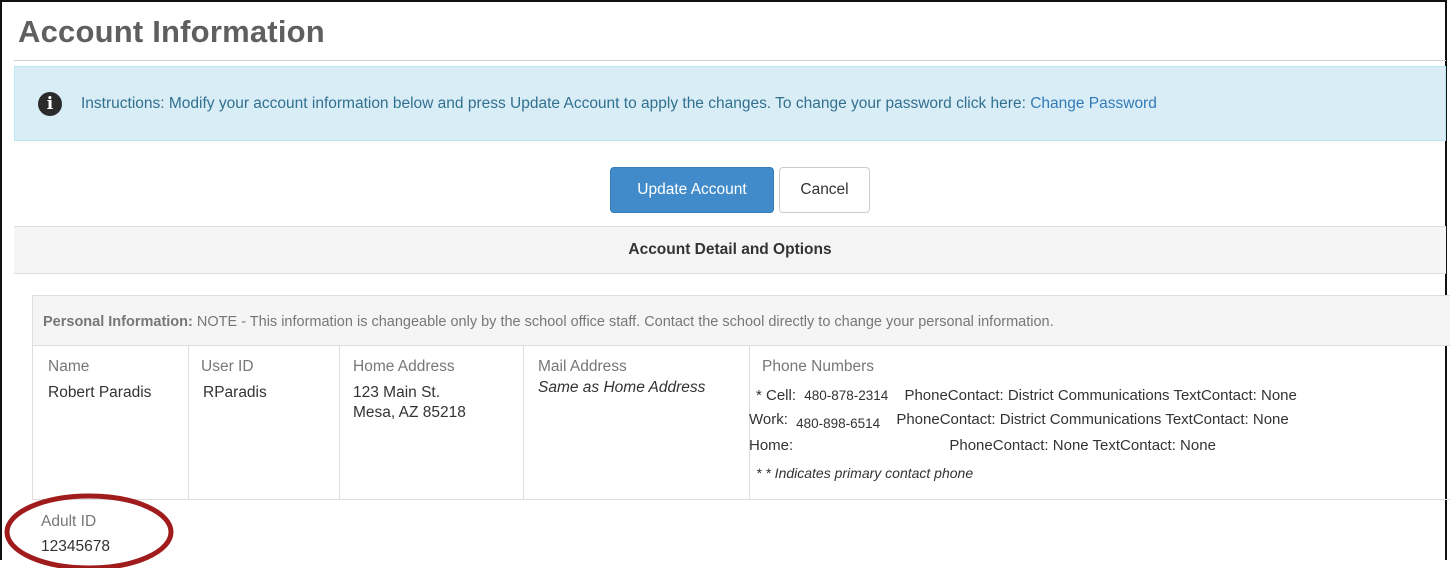  I want to click on userid-value: RParadis, so click(235, 392).